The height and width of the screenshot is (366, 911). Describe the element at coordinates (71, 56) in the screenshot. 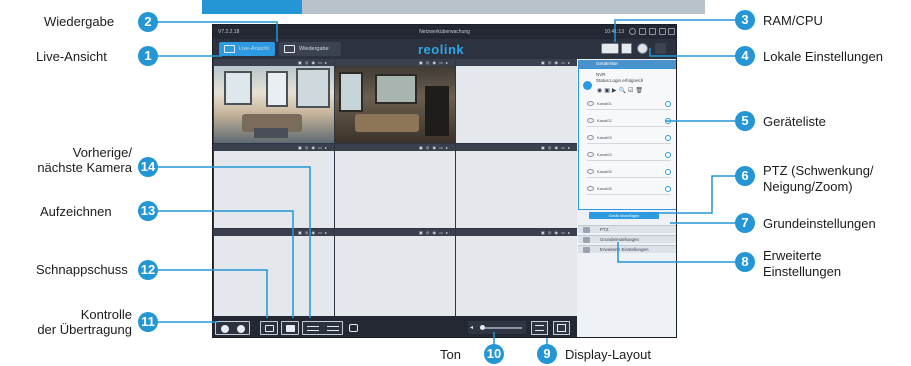

I see `callout-1-label: Live-Ansicht` at that location.